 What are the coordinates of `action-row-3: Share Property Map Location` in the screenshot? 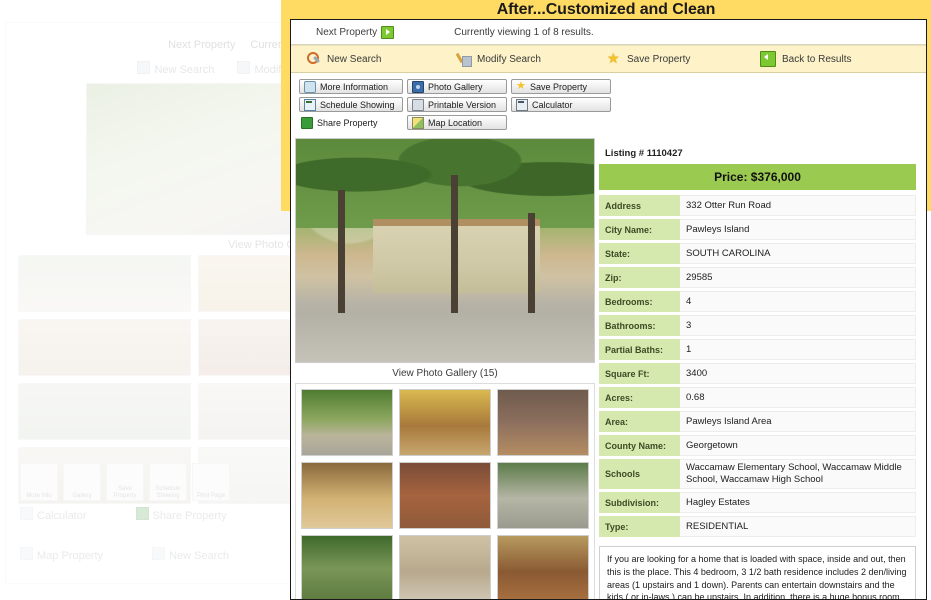 It's located at (610, 122).